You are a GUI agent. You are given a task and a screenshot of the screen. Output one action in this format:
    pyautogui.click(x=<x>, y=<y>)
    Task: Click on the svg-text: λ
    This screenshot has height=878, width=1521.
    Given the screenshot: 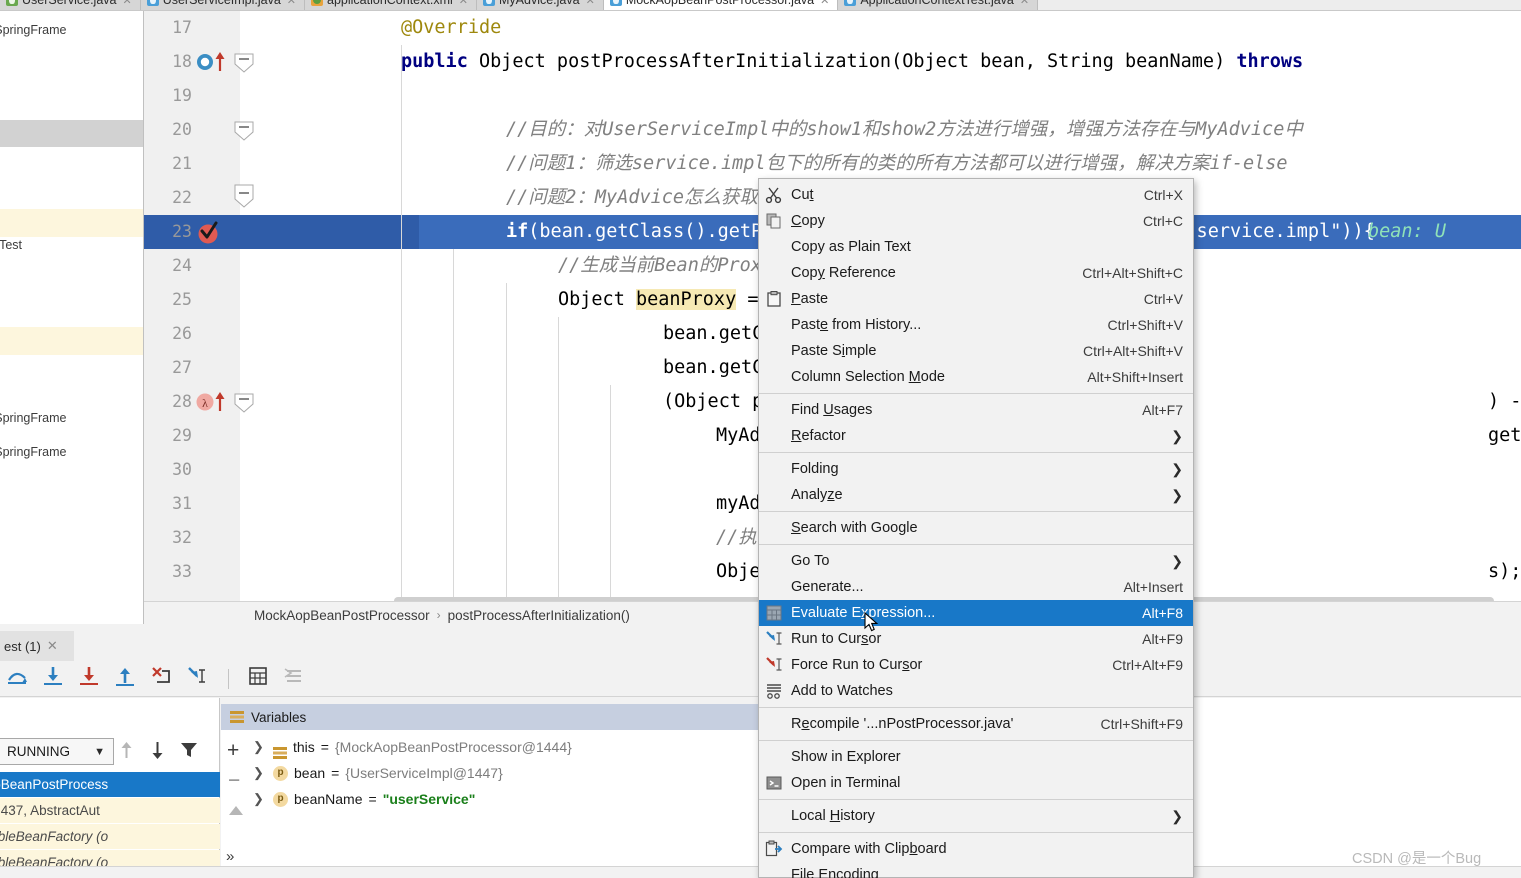 What is the action you would take?
    pyautogui.click(x=205, y=403)
    